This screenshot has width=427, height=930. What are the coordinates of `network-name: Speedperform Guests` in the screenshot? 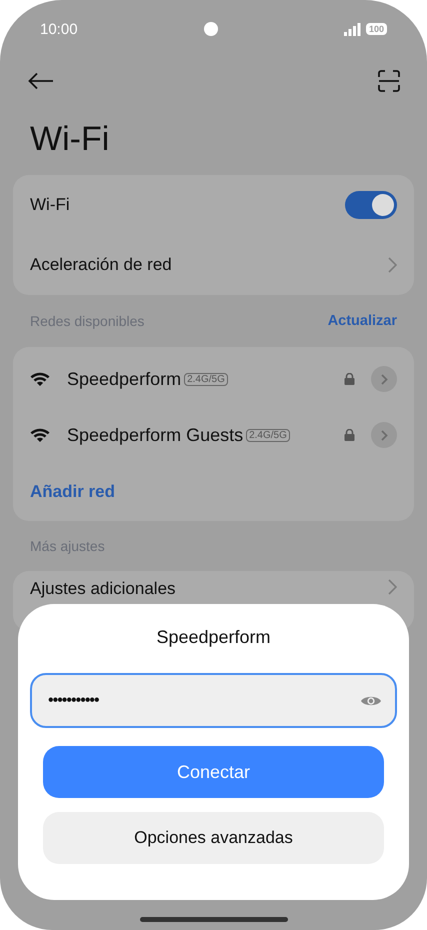 It's located at (155, 435).